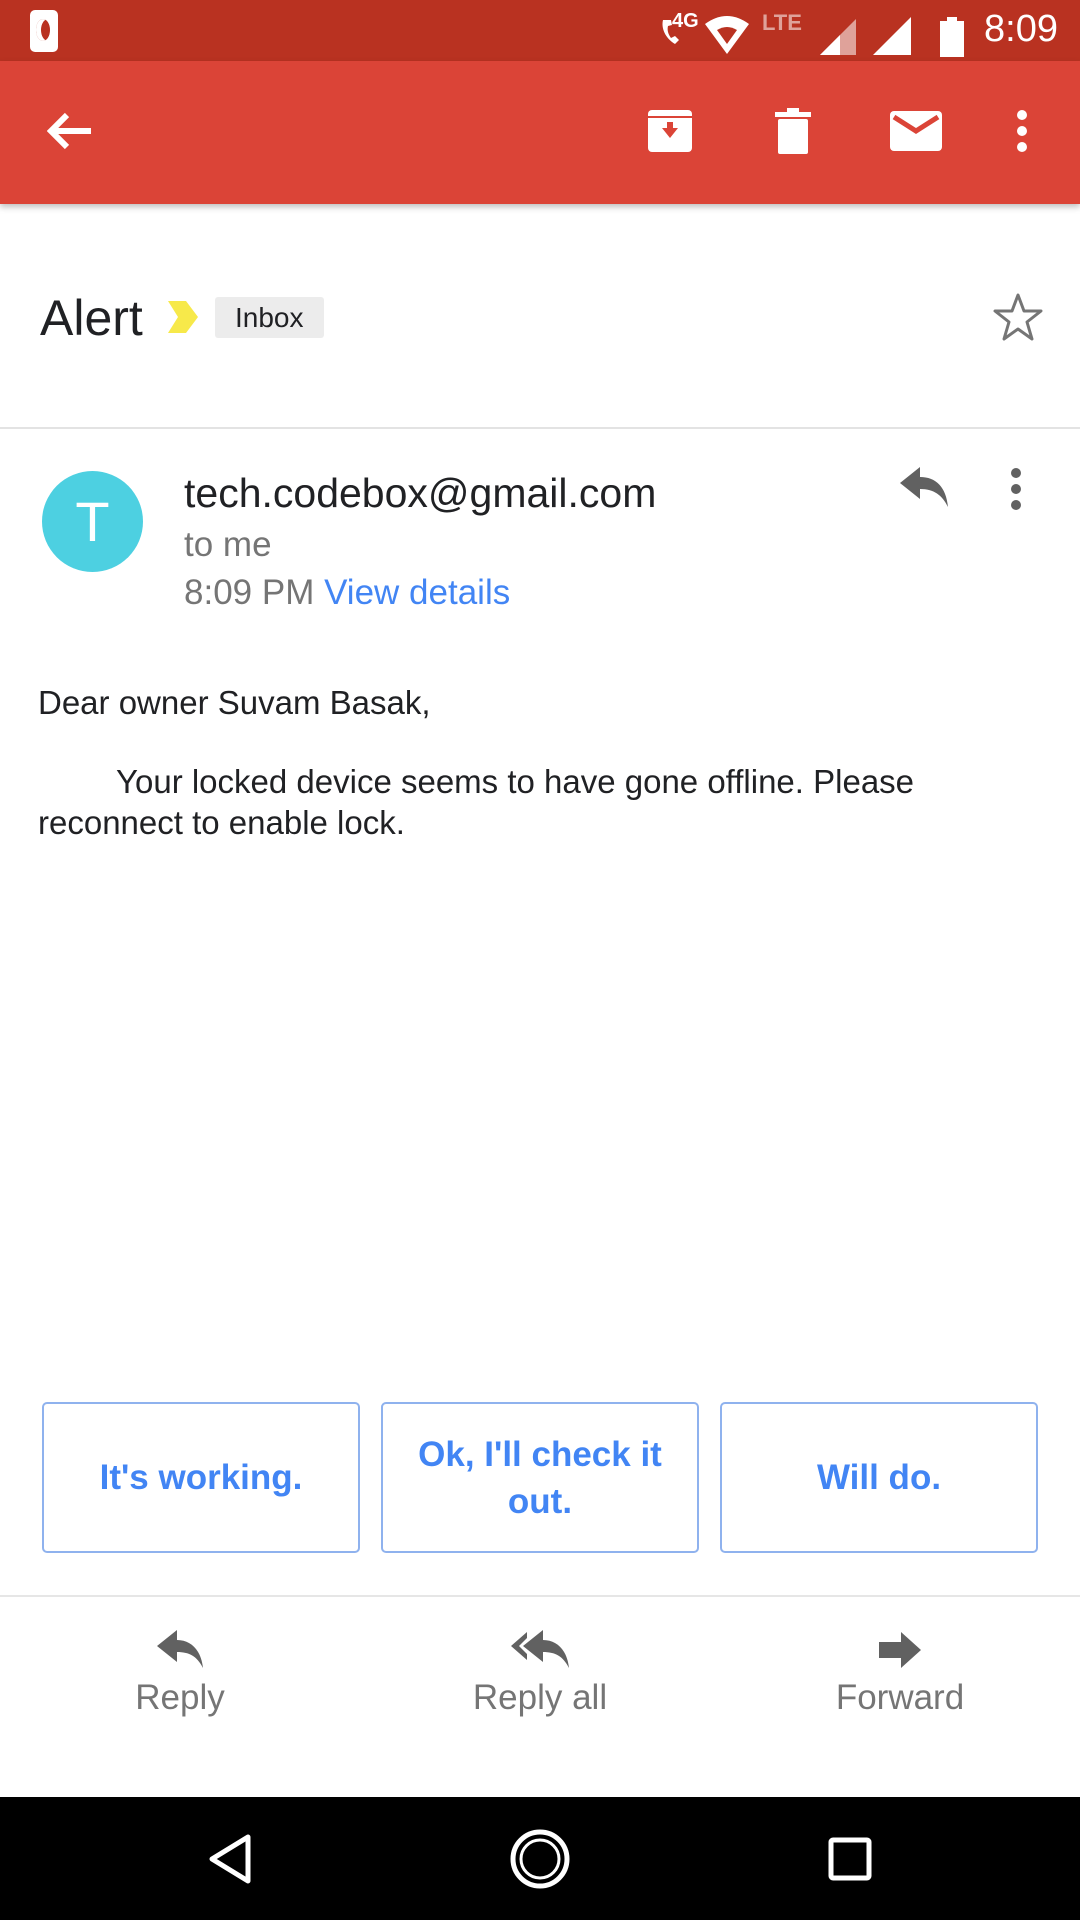 This screenshot has width=1080, height=1920. What do you see at coordinates (782, 22) in the screenshot?
I see `network-lte-label: LTE` at bounding box center [782, 22].